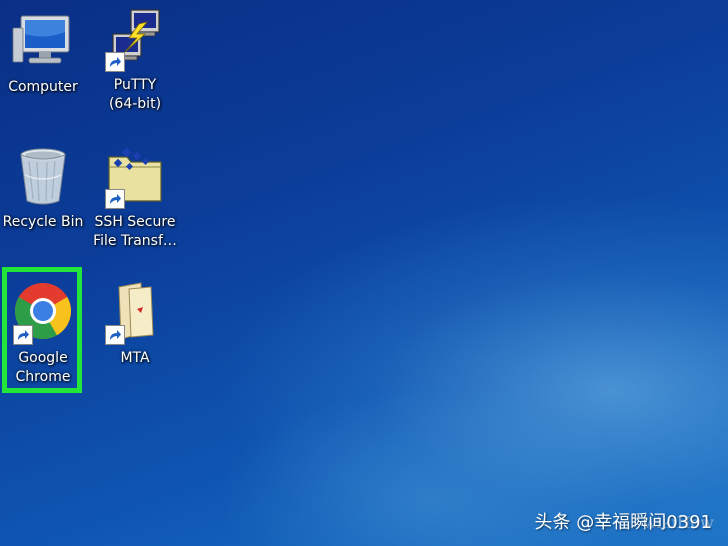 The height and width of the screenshot is (546, 728). Describe the element at coordinates (135, 177) in the screenshot. I see `ssh-folder-icon` at that location.